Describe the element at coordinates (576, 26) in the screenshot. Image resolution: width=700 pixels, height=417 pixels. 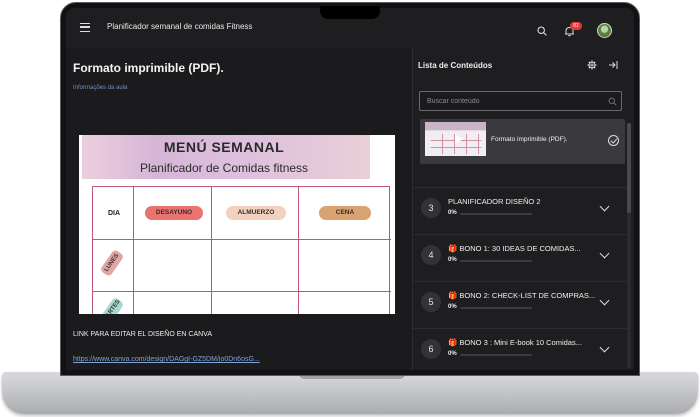
I see `notification-badge: 81` at that location.